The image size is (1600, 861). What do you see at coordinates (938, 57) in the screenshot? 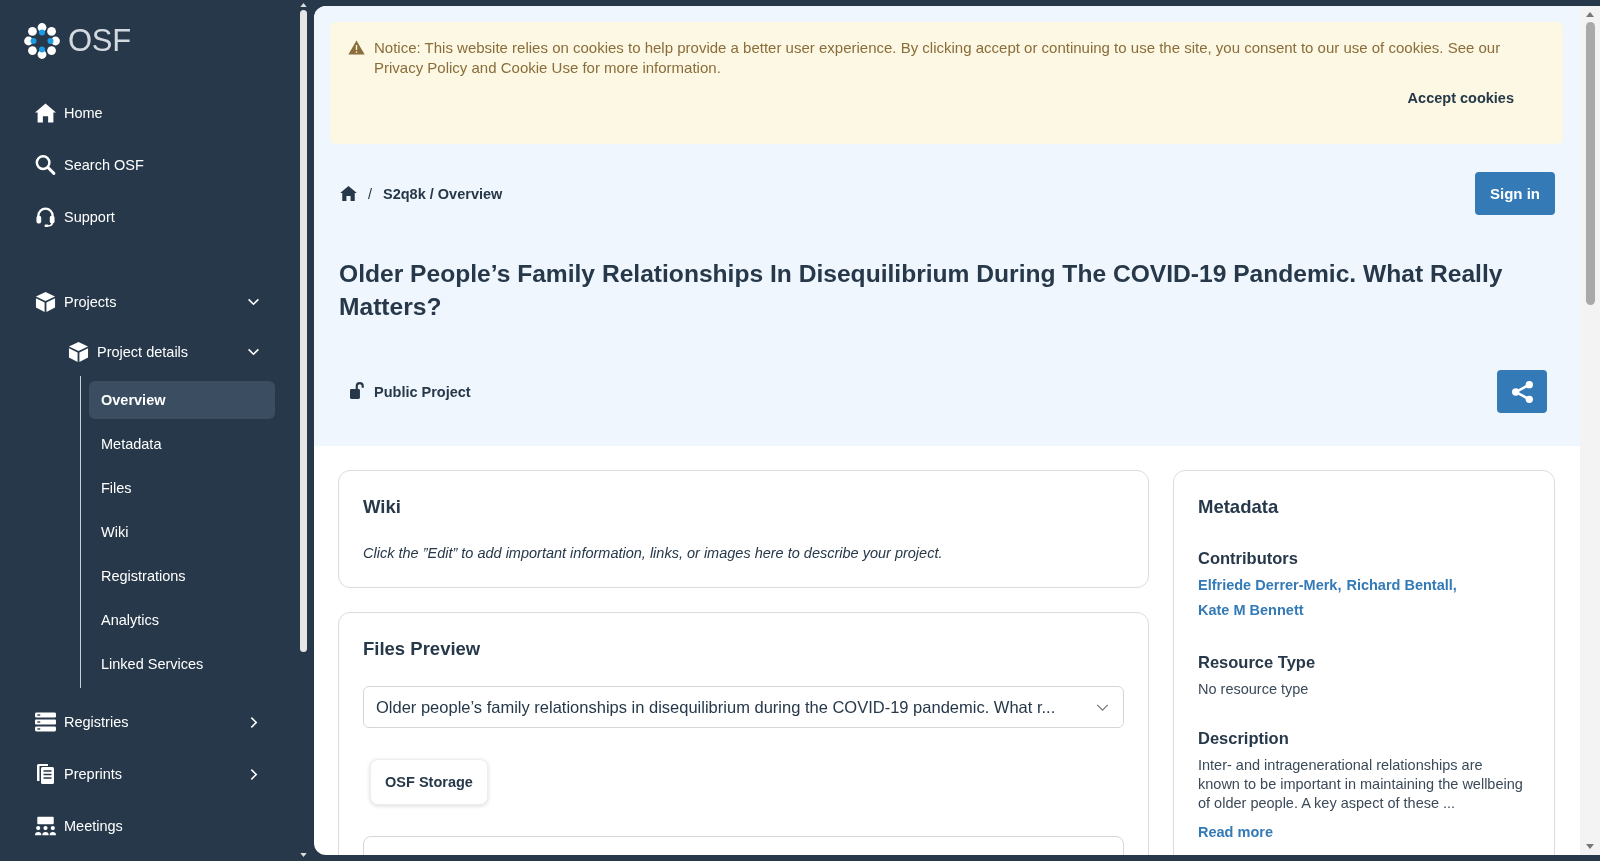
I see `cookie-notice-text: Notice: This website relies on cookies to help provide a better user experience. By clicking accept or continuing to use the site, you consent to our use of cookies. See our Privacy Policy and Cookie Use for more information.` at bounding box center [938, 57].